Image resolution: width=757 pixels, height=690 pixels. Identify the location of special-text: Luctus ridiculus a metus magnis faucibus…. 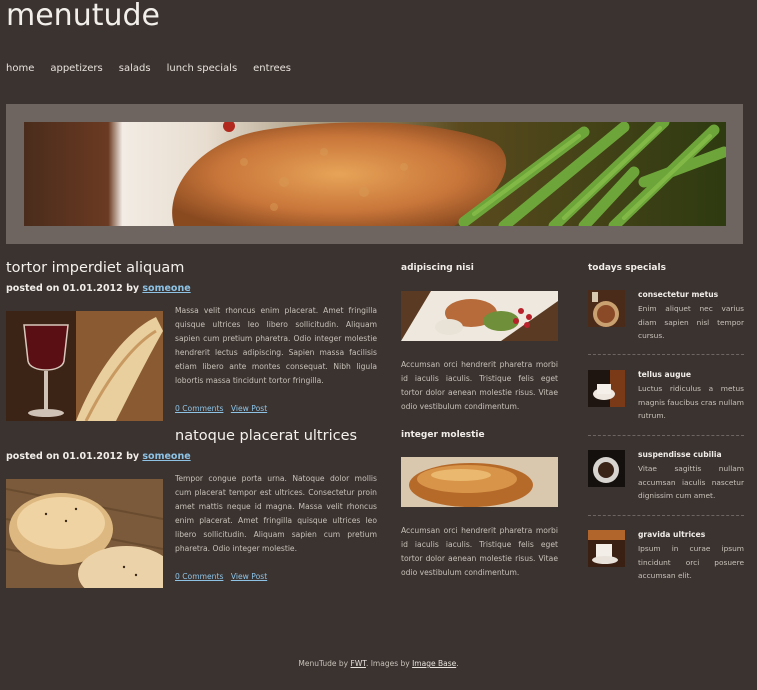
(691, 402).